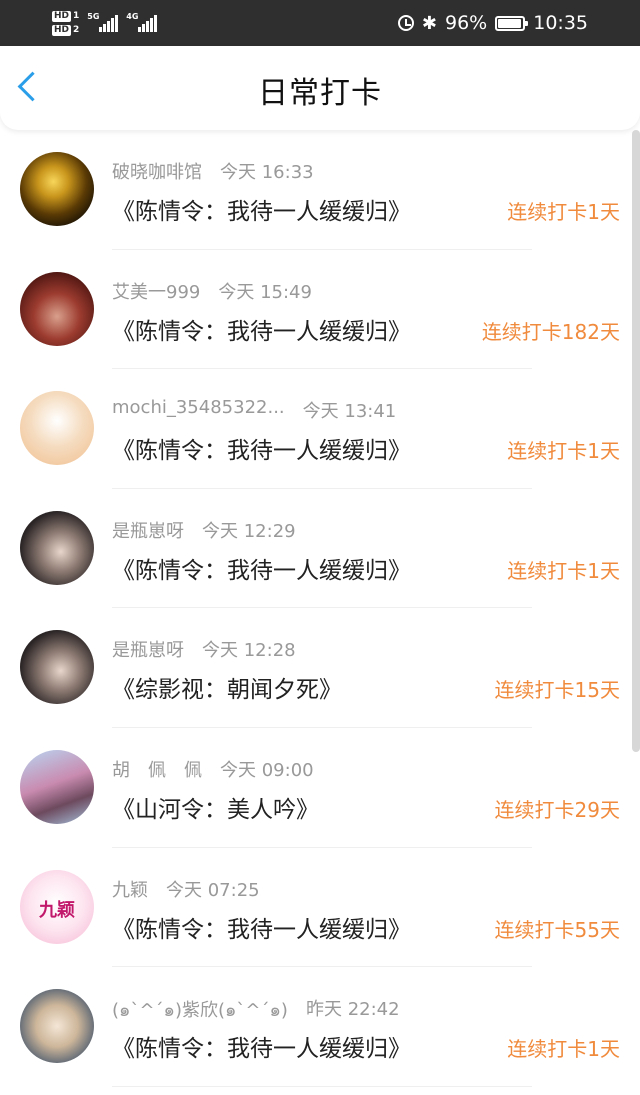 The height and width of the screenshot is (1095, 640). I want to click on timestamp: 今天 12:29, so click(249, 531).